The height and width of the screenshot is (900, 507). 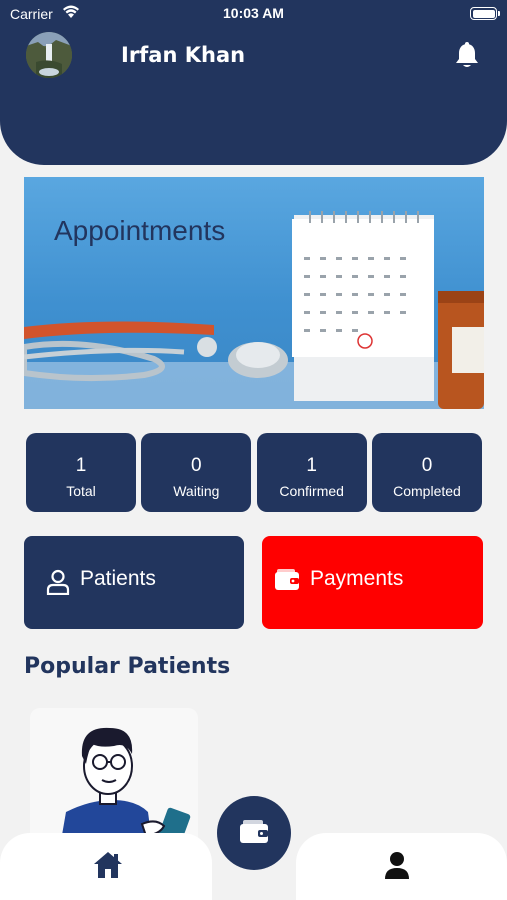 What do you see at coordinates (485, 13) in the screenshot?
I see `battery-icon` at bounding box center [485, 13].